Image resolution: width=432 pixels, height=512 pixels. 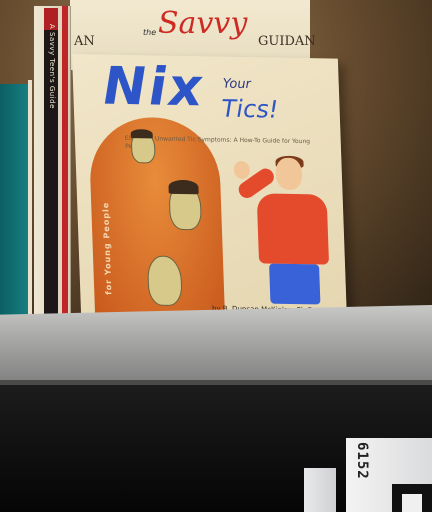 I want to click on back-book-small-word: the, so click(x=150, y=32).